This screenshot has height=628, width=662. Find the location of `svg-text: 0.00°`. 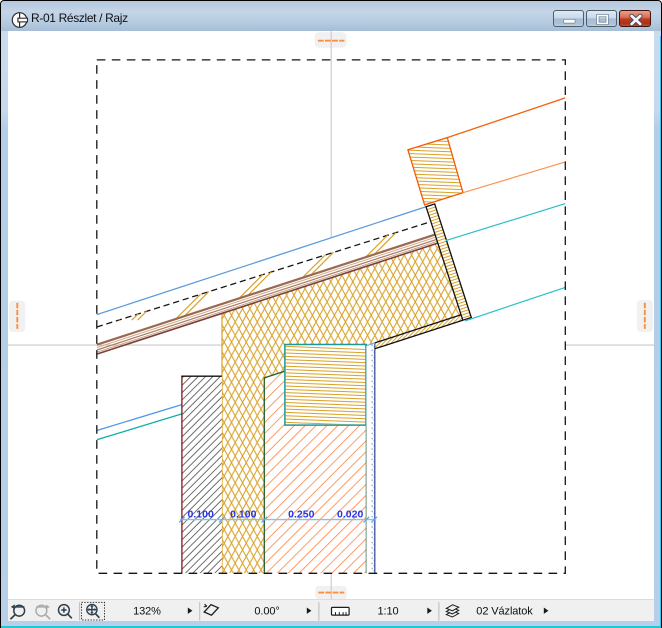

svg-text: 0.00° is located at coordinates (266, 611).